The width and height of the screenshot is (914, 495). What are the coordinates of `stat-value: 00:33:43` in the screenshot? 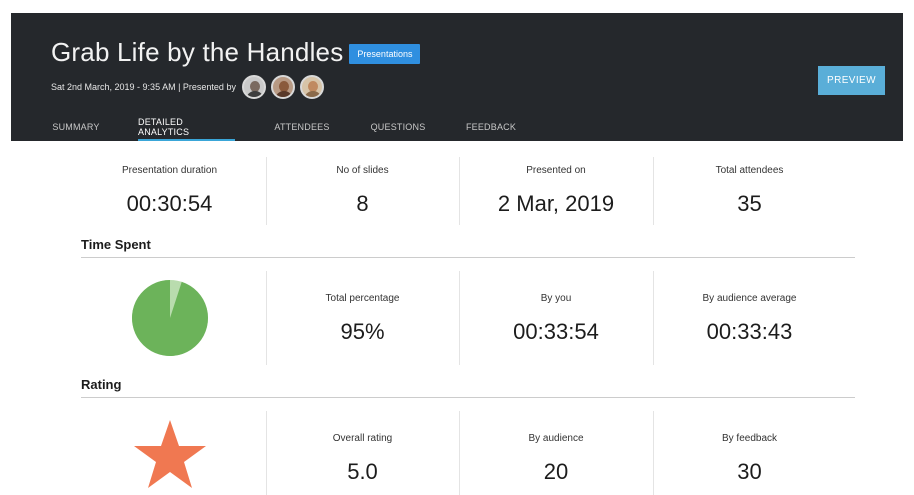 It's located at (749, 331).